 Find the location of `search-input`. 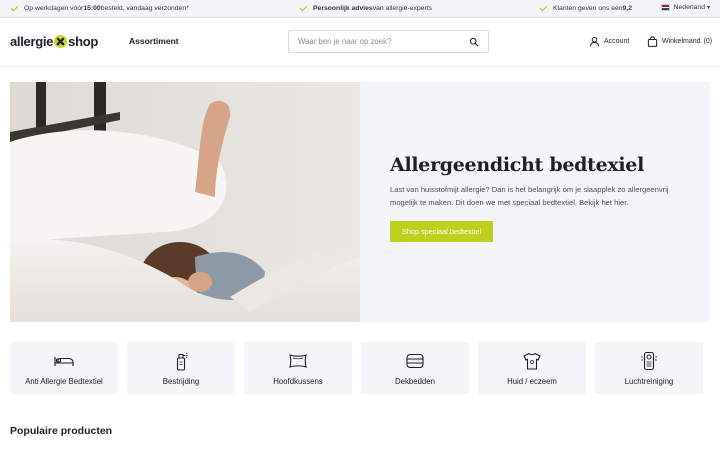

search-input is located at coordinates (374, 41).